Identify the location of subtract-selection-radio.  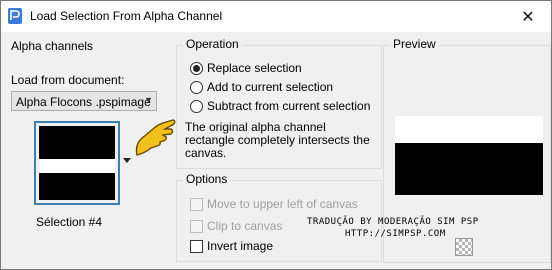
(196, 106).